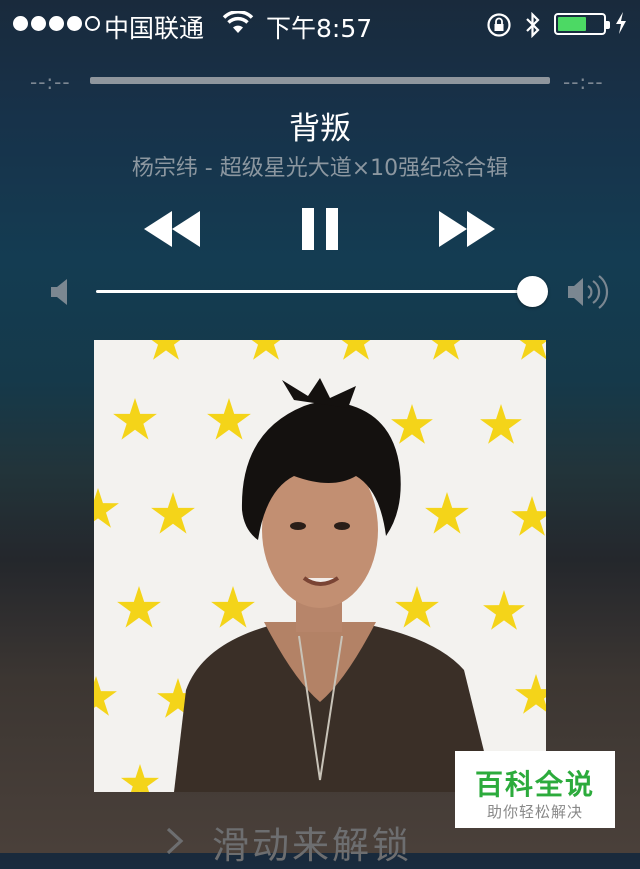 Image resolution: width=640 pixels, height=869 pixels. I want to click on status-bar: 中国联通 下午8:57, so click(320, 24).